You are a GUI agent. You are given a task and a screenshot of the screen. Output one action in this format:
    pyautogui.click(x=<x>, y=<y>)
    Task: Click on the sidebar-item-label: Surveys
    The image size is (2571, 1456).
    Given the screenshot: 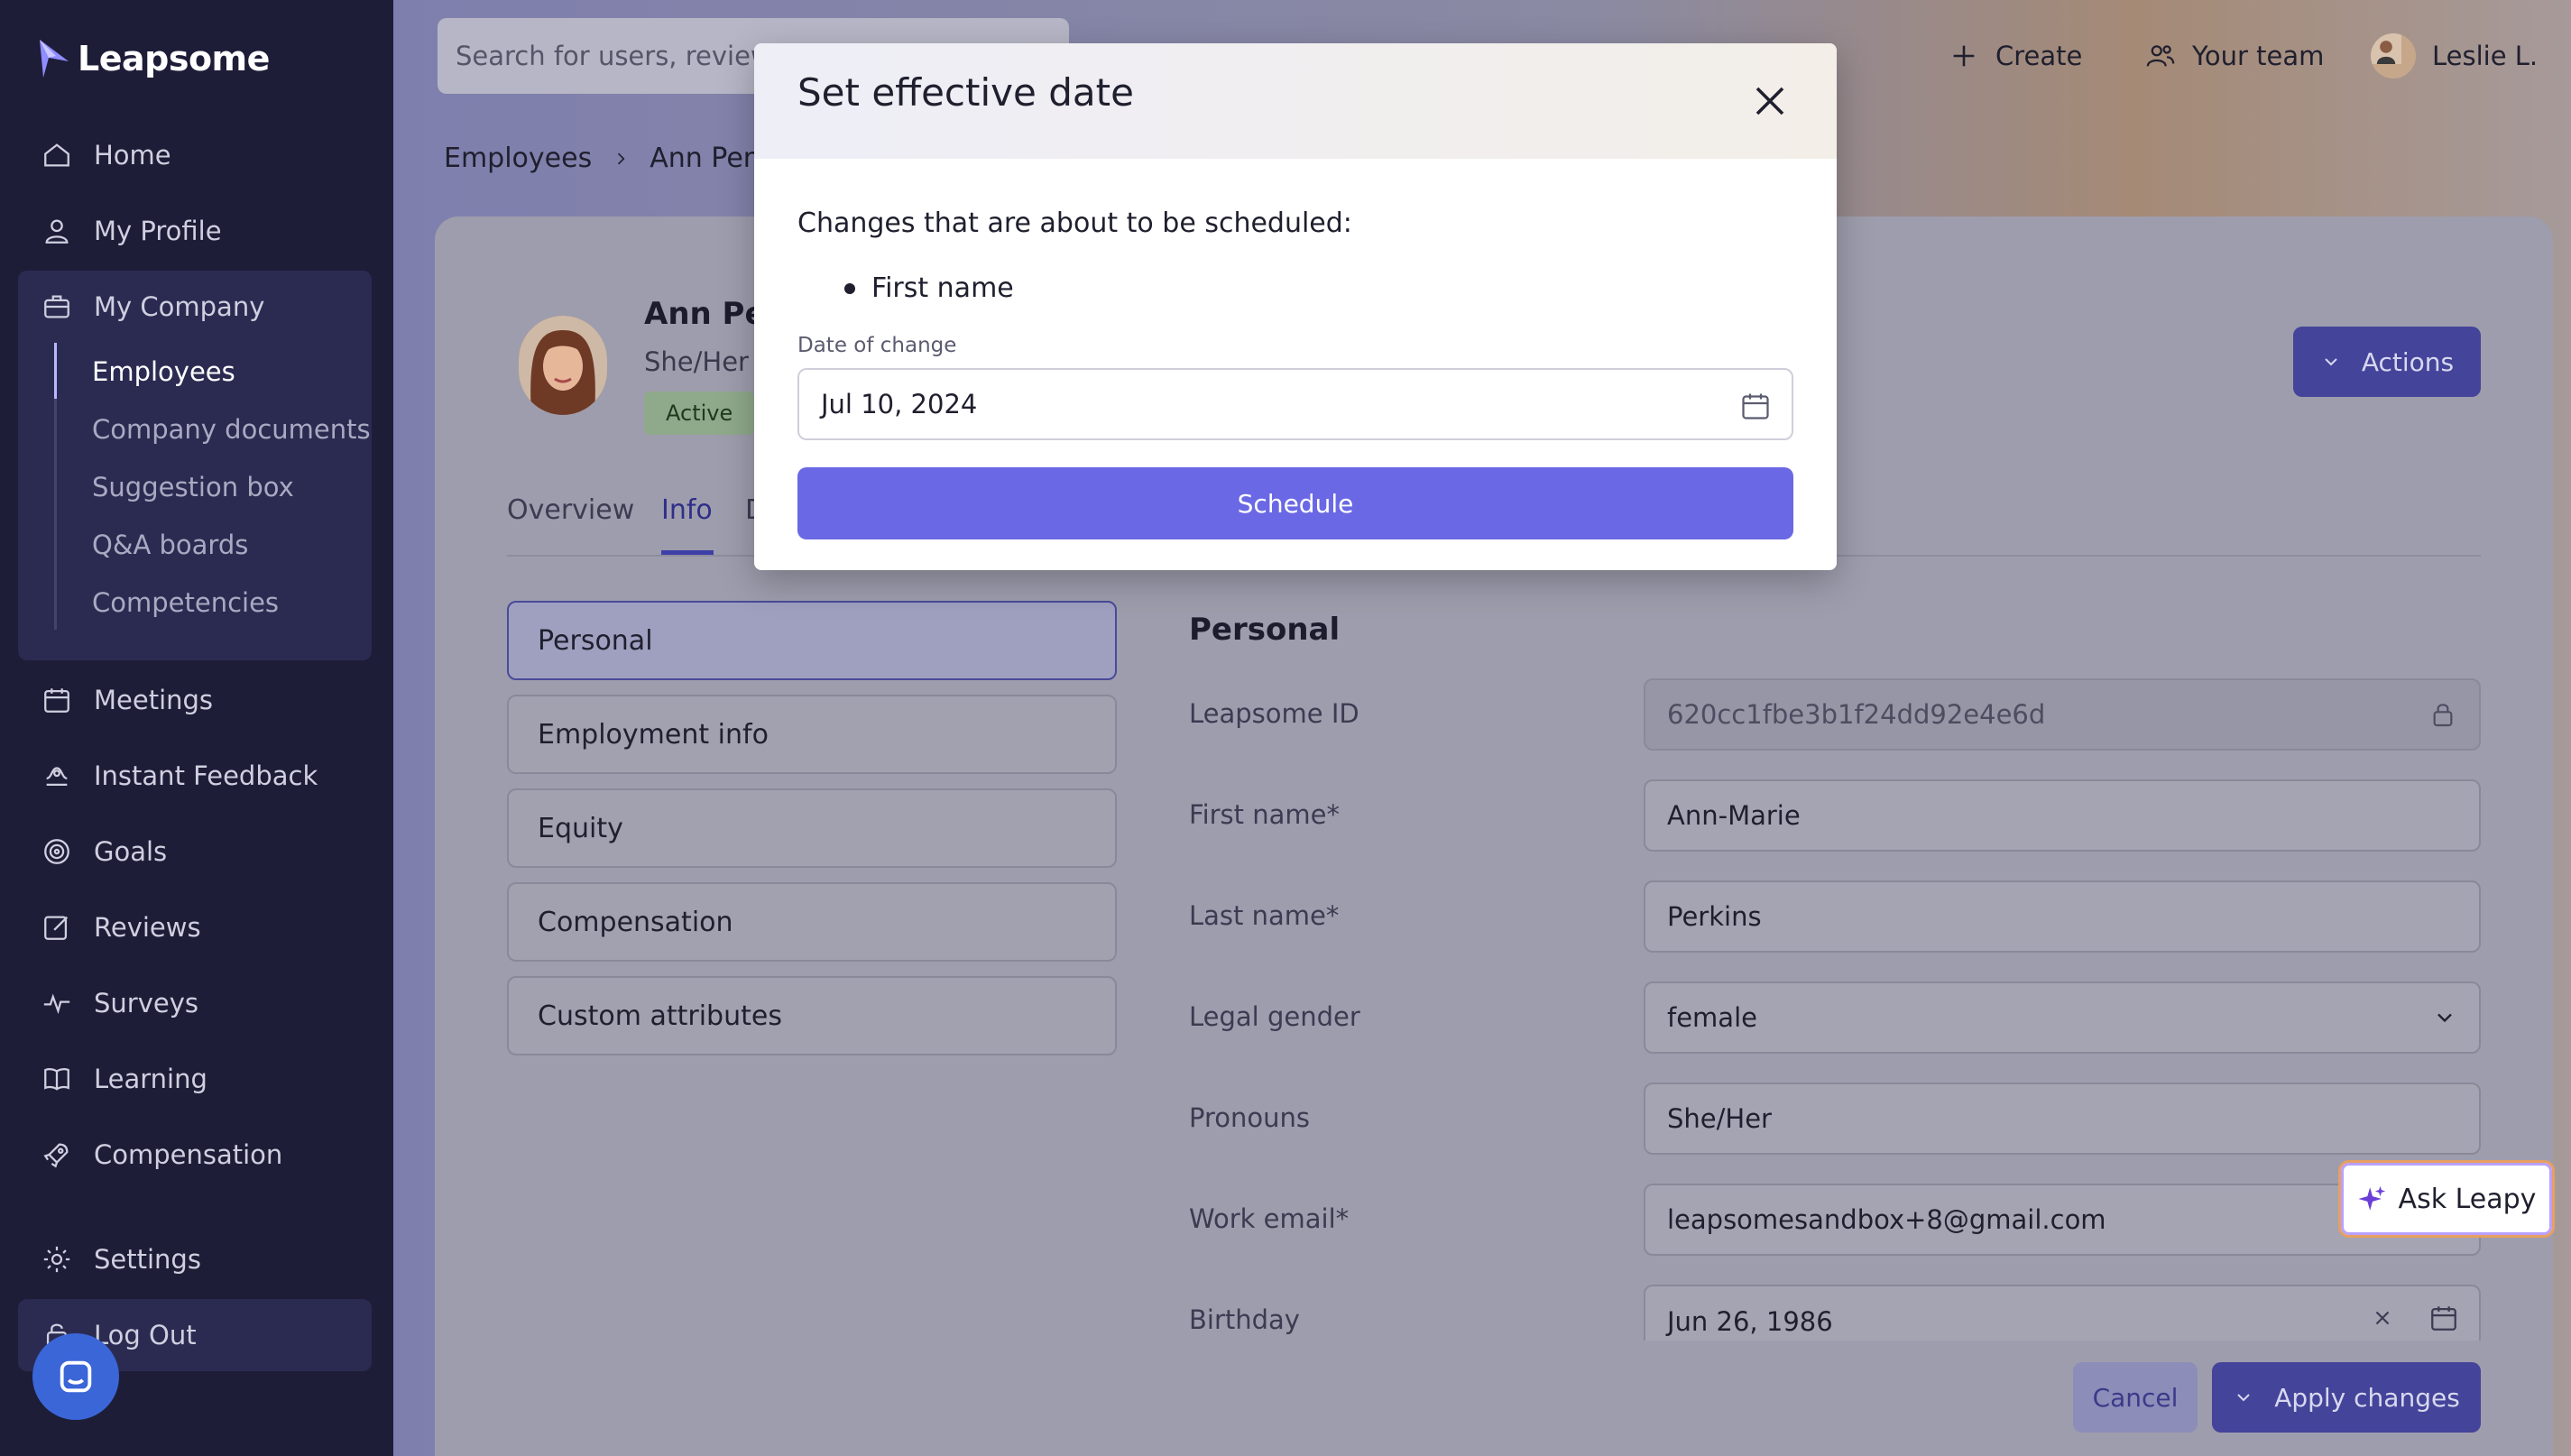 What is the action you would take?
    pyautogui.click(x=146, y=1003)
    